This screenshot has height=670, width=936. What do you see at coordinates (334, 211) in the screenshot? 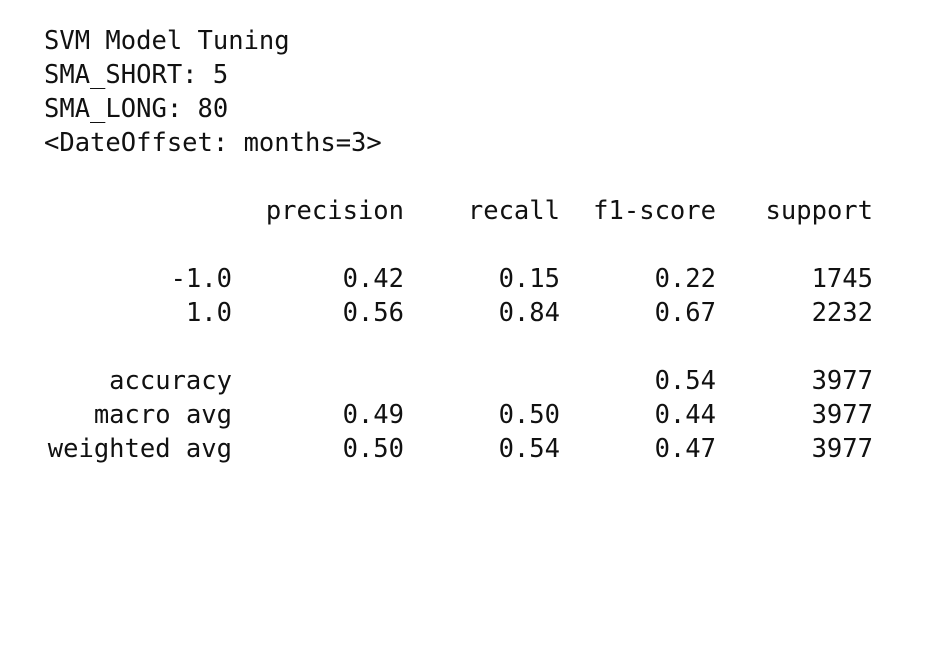
I see `precision-header: precision` at bounding box center [334, 211].